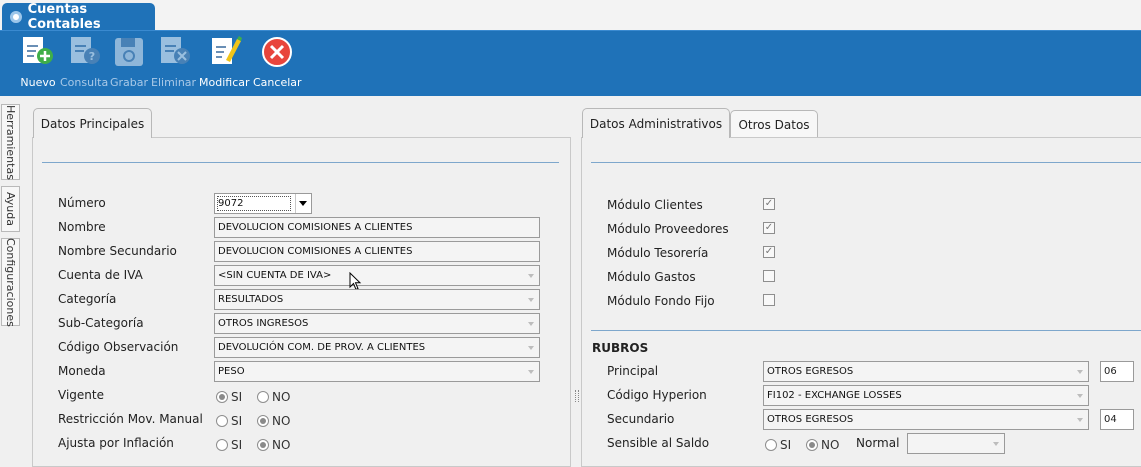  I want to click on side-panel-tabs: Herramientas Ayuda Configuraciones, so click(11, 281).